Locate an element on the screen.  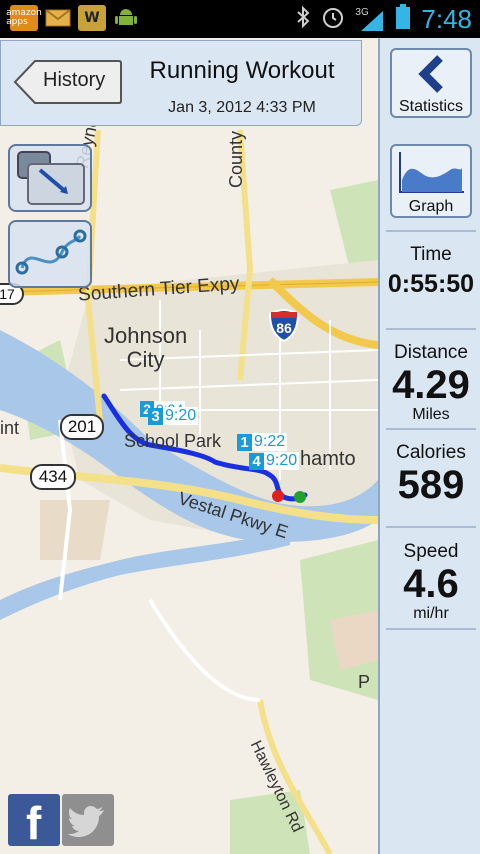
interstate-number: 86 is located at coordinates (284, 328).